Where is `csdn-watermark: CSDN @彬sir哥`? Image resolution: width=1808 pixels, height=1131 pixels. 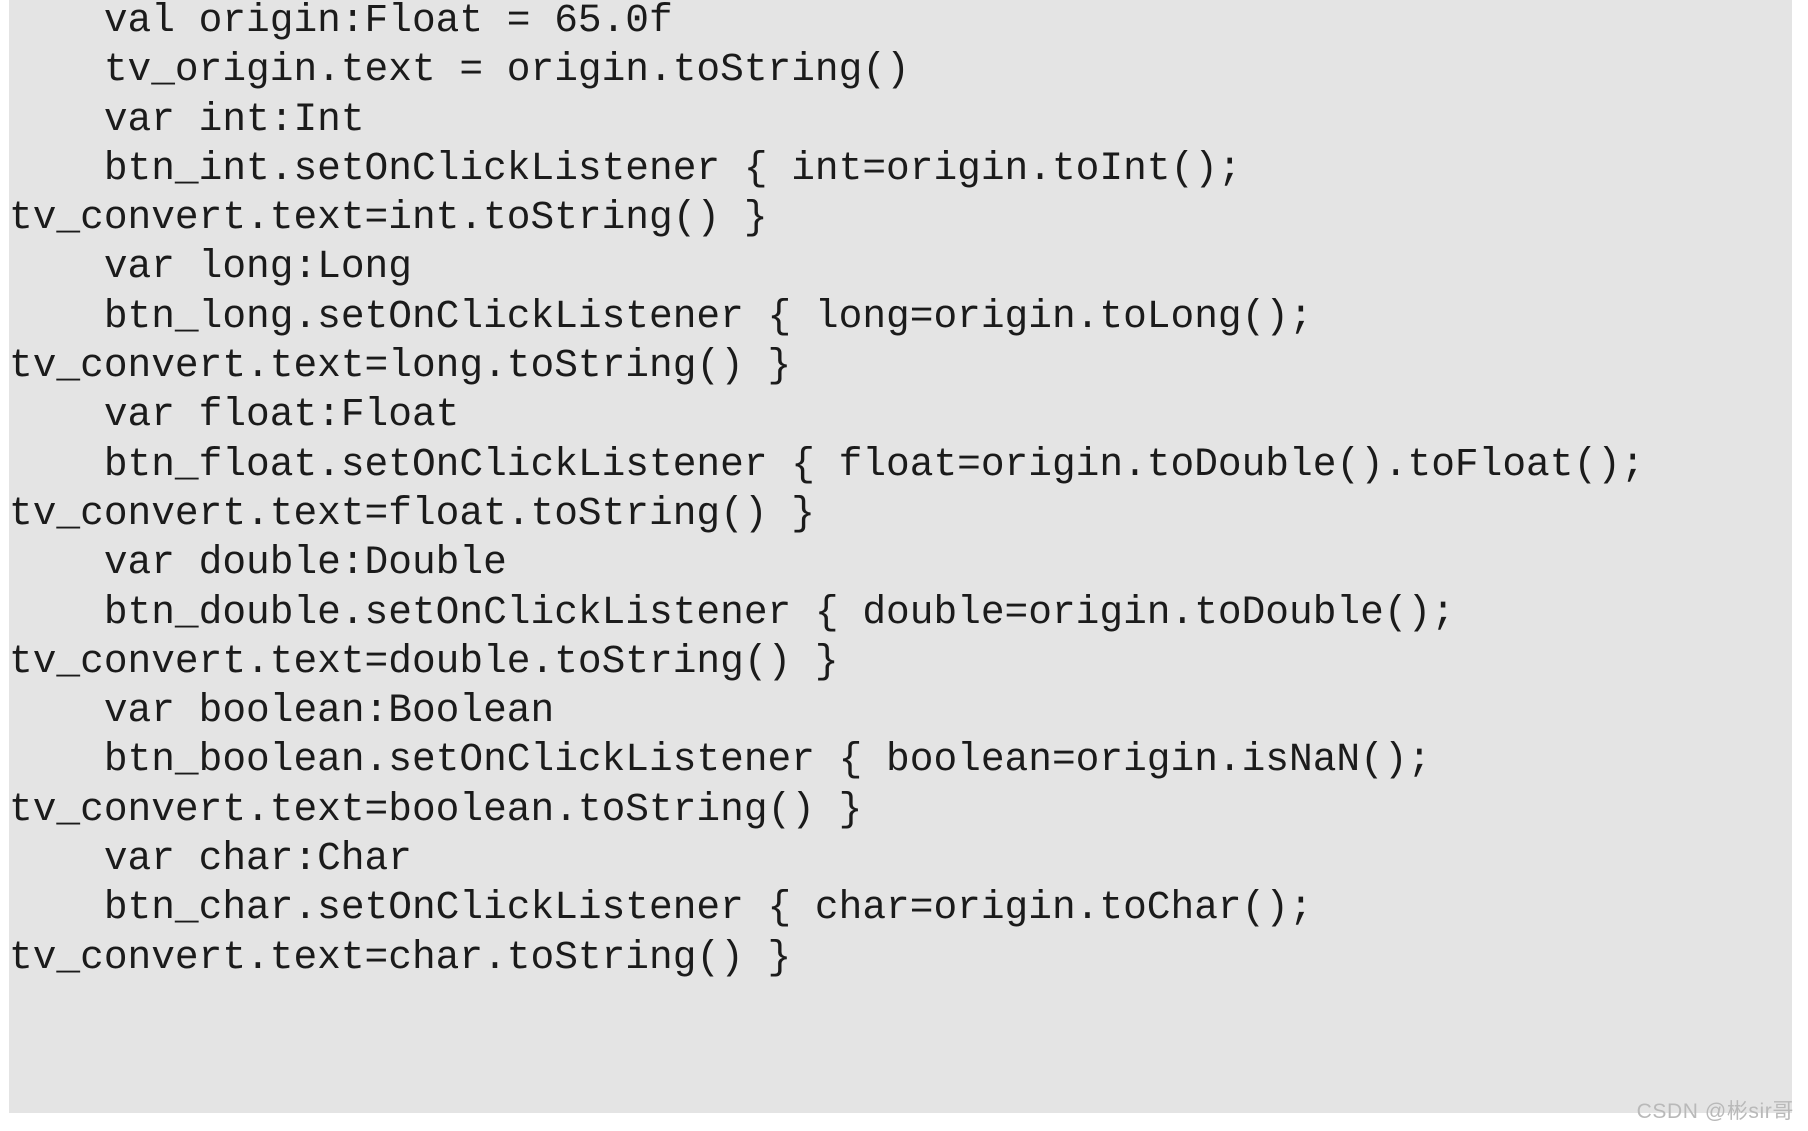
csdn-watermark: CSDN @彬sir哥 is located at coordinates (1715, 1111).